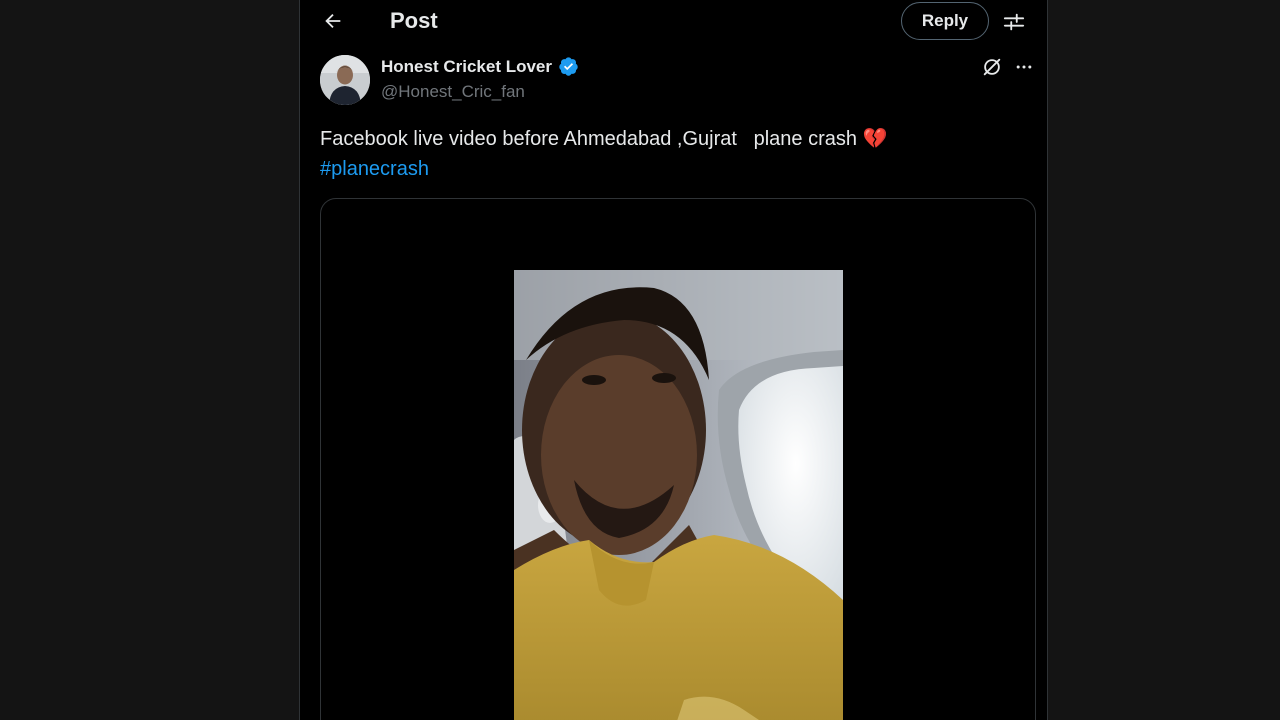  I want to click on reply-button: Reply, so click(945, 21).